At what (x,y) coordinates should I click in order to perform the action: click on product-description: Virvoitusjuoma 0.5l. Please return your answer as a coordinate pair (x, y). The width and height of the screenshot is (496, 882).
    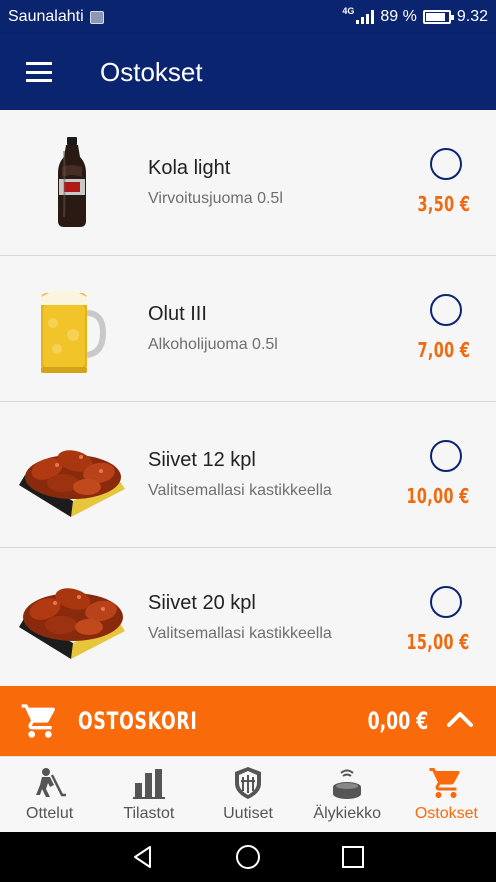
    Looking at the image, I should click on (215, 198).